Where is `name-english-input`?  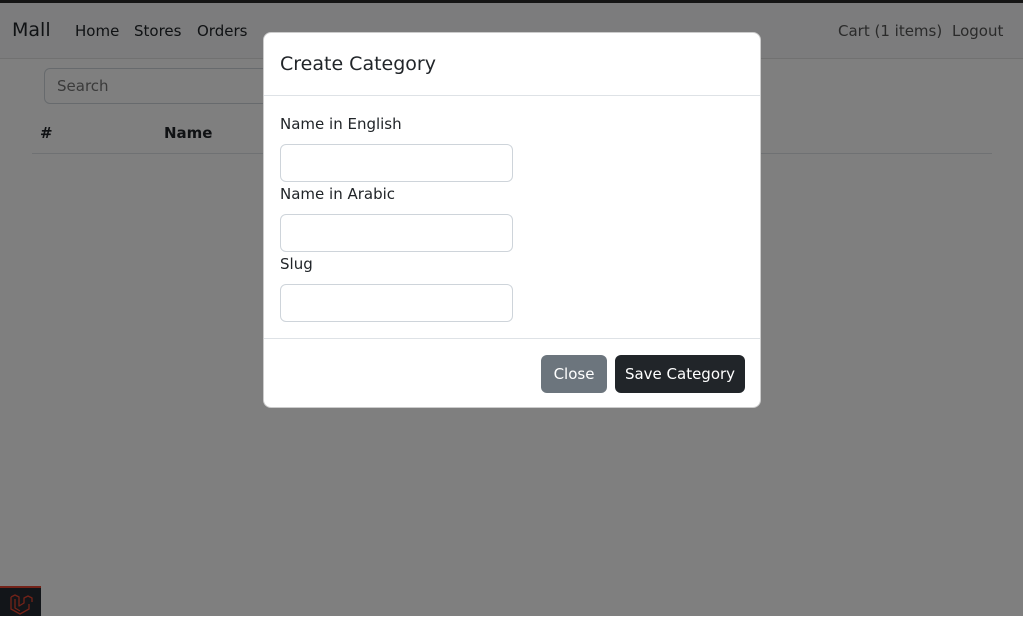
name-english-input is located at coordinates (396, 163).